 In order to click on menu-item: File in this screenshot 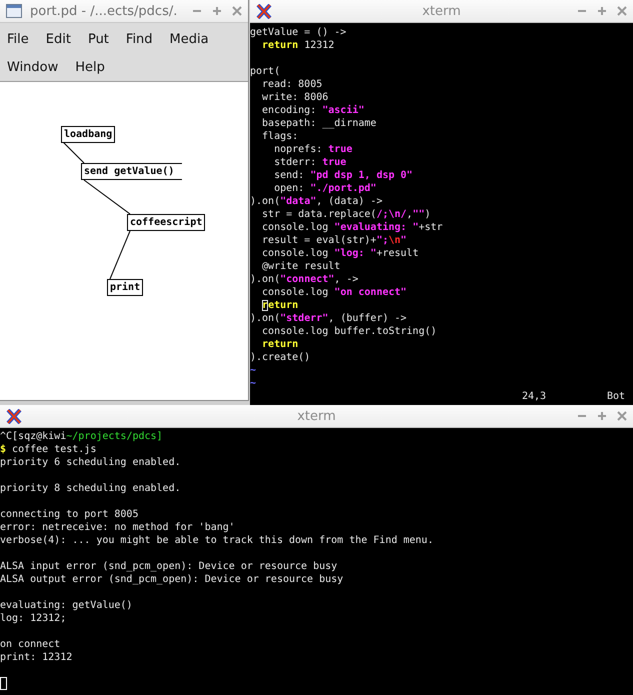, I will do `click(18, 39)`.